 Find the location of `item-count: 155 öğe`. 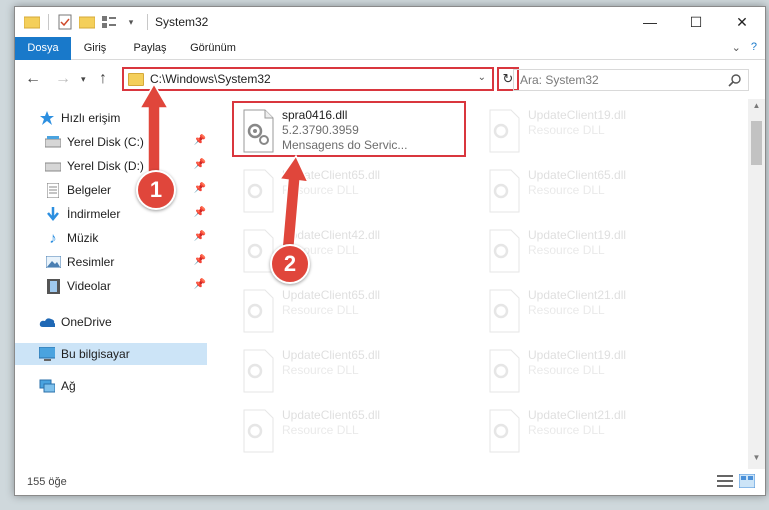

item-count: 155 öğe is located at coordinates (47, 482).